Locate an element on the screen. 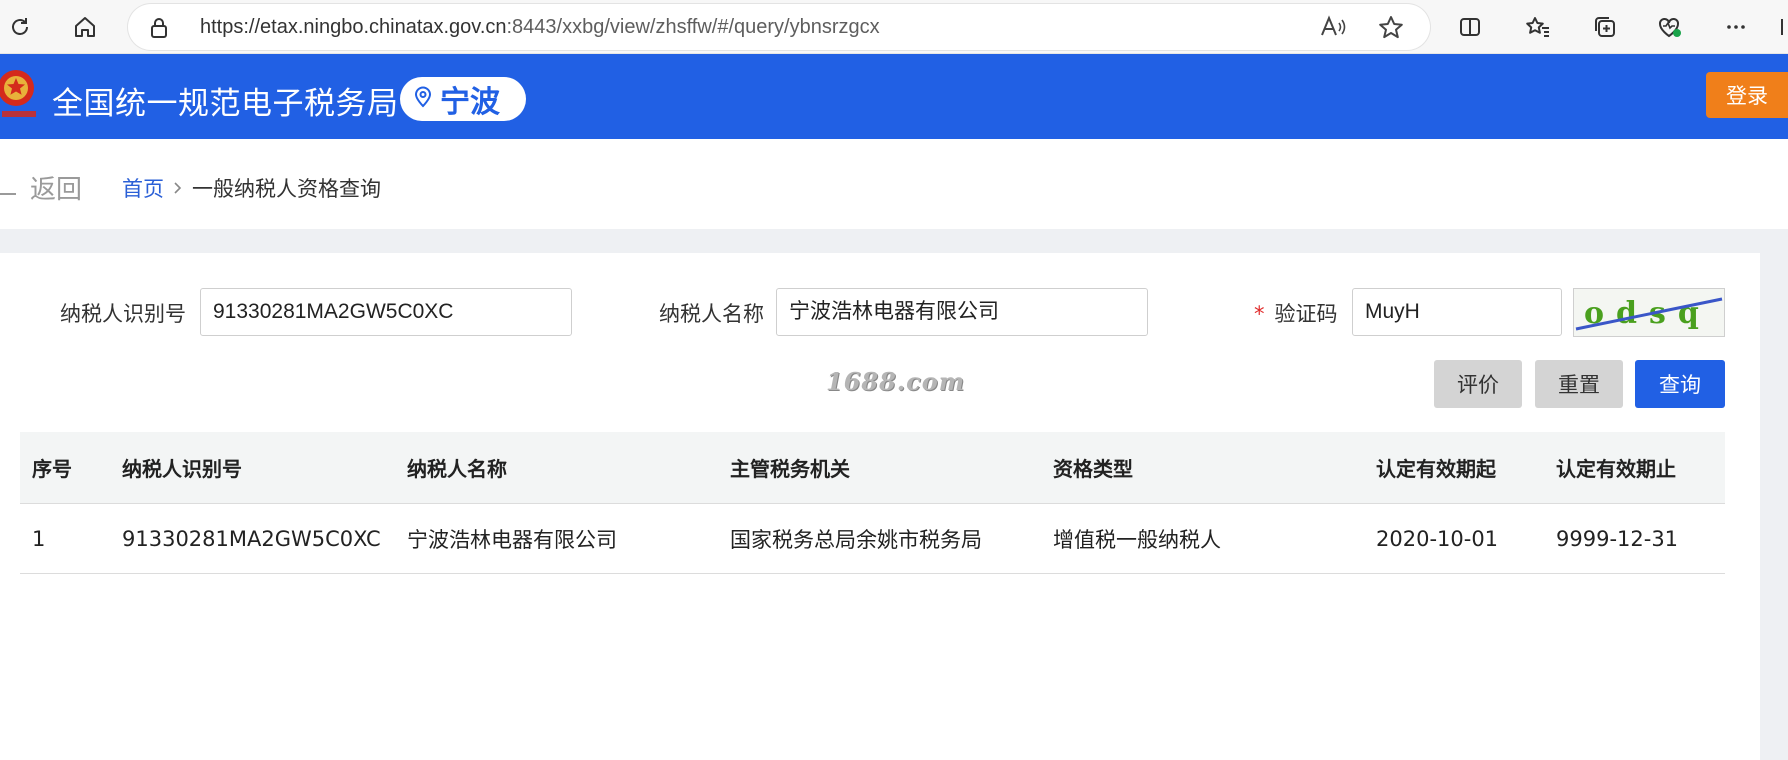 This screenshot has width=1788, height=760. site-title: 全国统一规范电子税务局 is located at coordinates (225, 104).